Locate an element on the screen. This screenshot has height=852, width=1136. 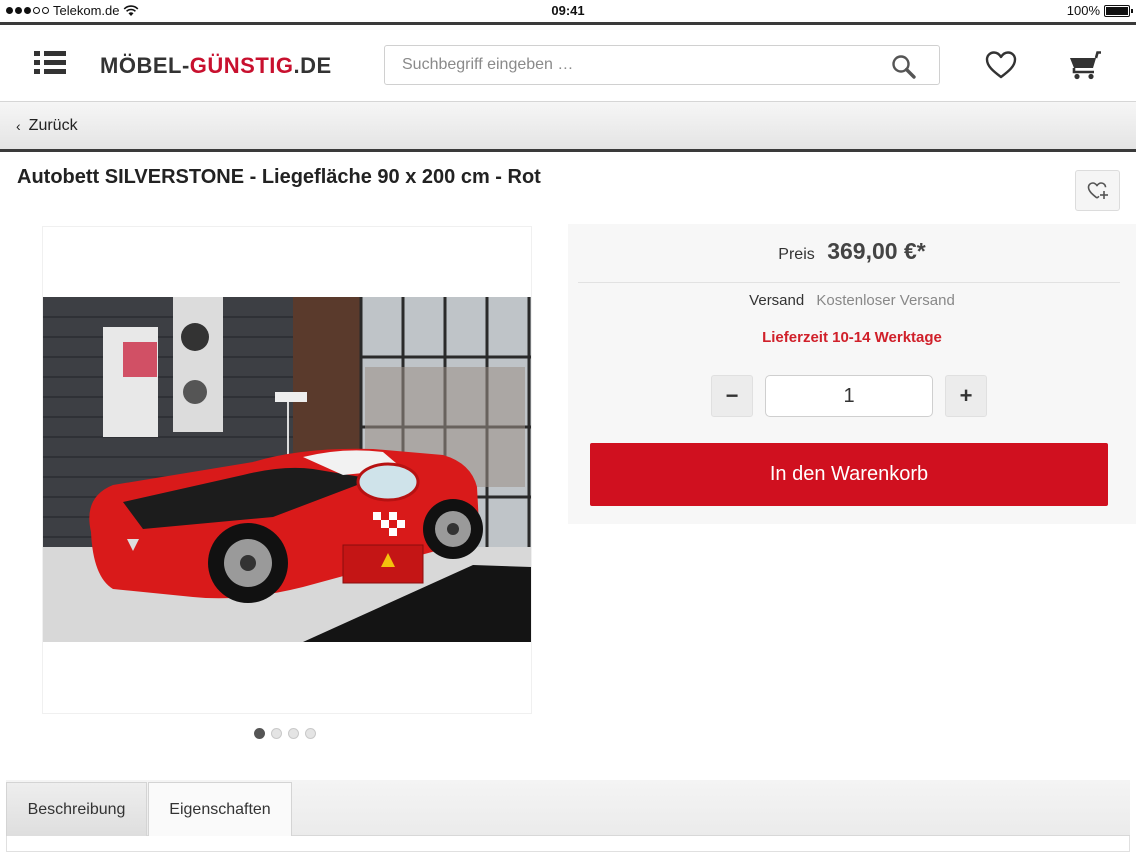
clock: 09:41 is located at coordinates (568, 10).